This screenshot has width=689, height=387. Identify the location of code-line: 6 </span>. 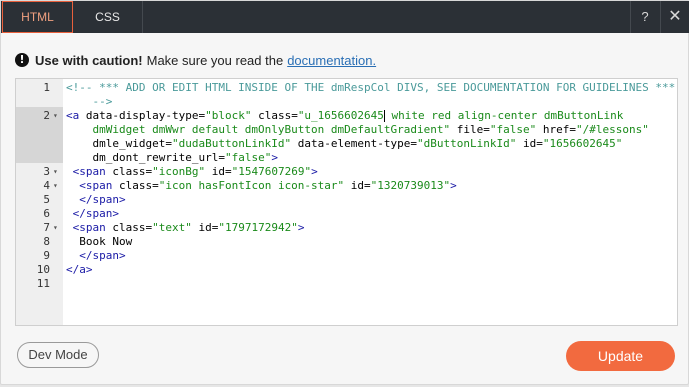
(346, 214).